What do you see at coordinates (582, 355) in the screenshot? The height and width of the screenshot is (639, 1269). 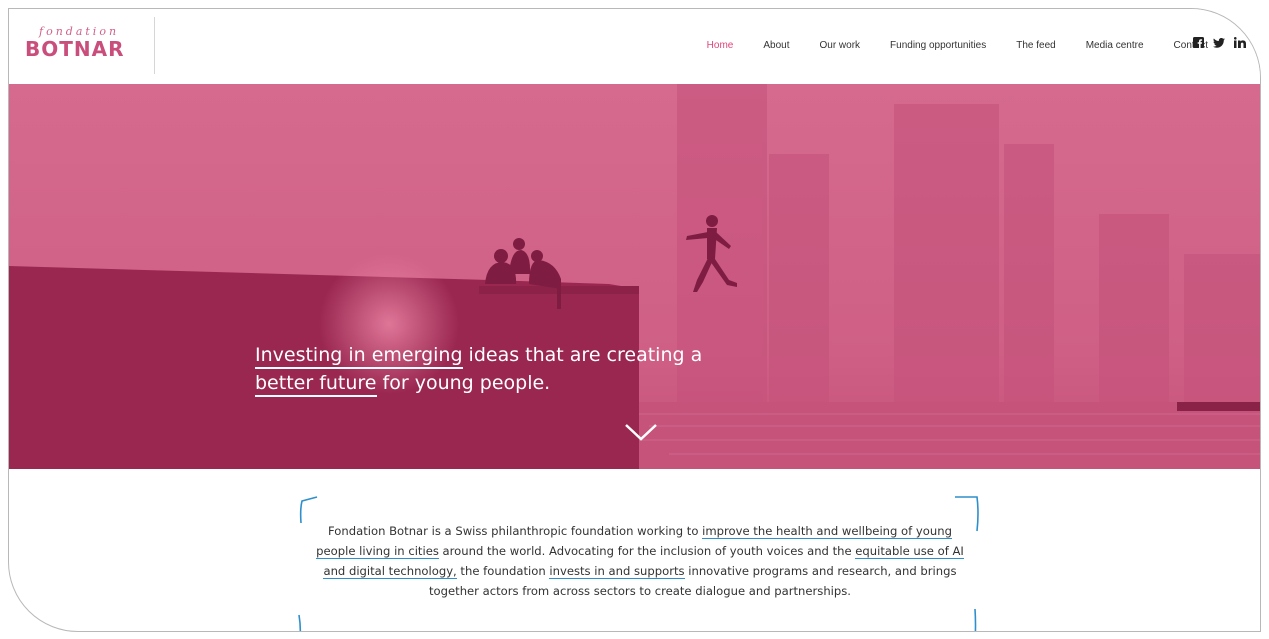 I see `hero-text-1: ideas that are creating a` at bounding box center [582, 355].